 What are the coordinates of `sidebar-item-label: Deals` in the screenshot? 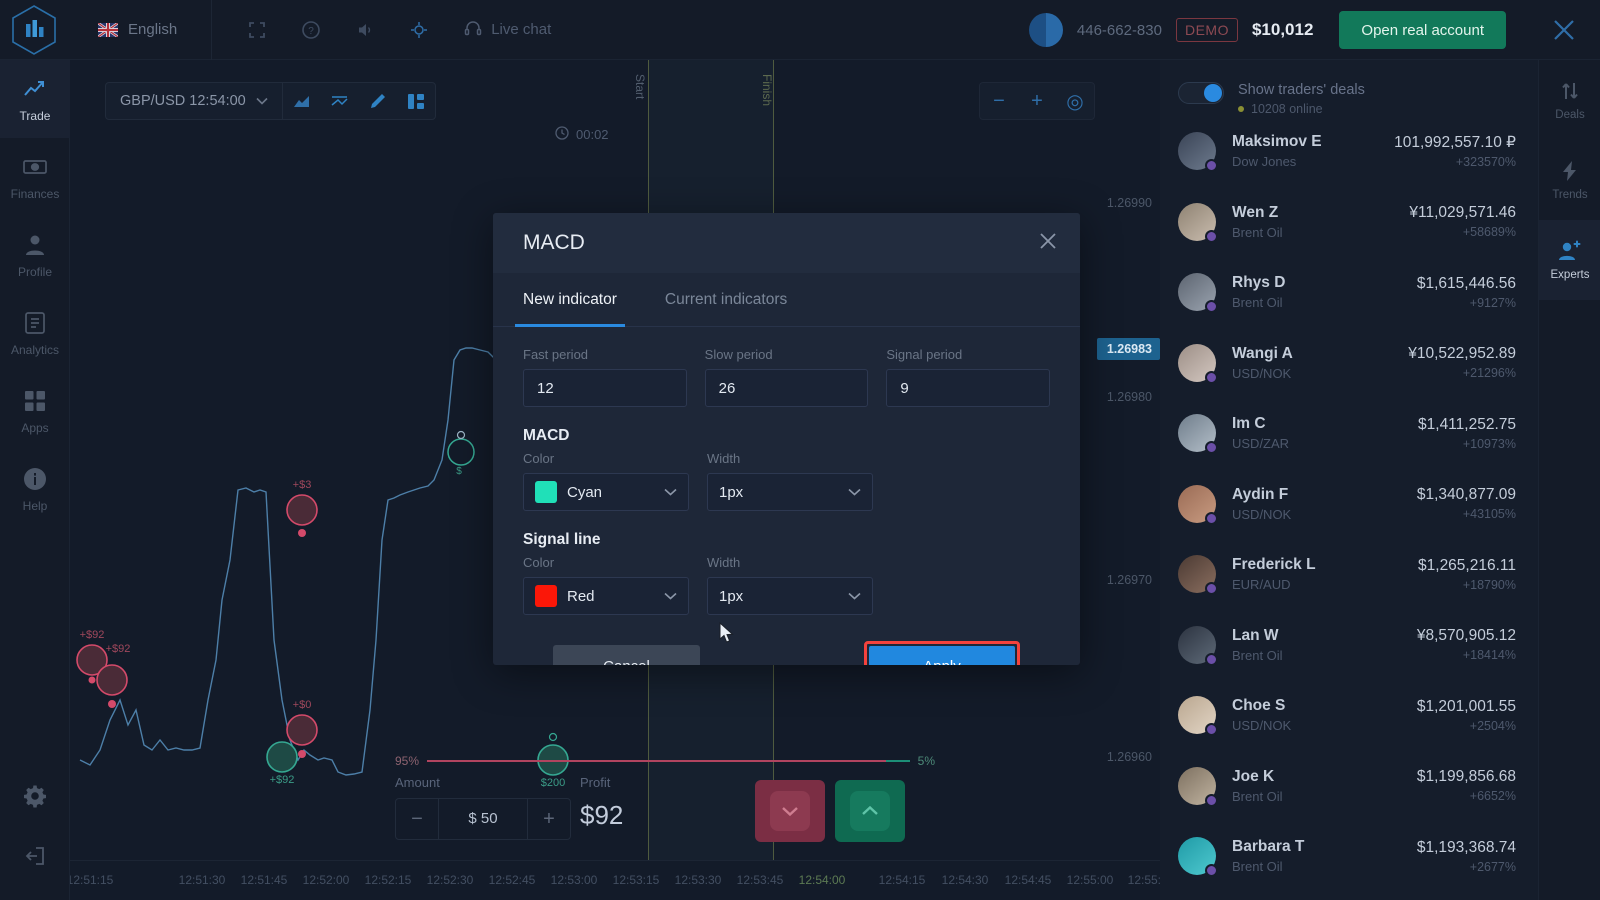 It's located at (1570, 115).